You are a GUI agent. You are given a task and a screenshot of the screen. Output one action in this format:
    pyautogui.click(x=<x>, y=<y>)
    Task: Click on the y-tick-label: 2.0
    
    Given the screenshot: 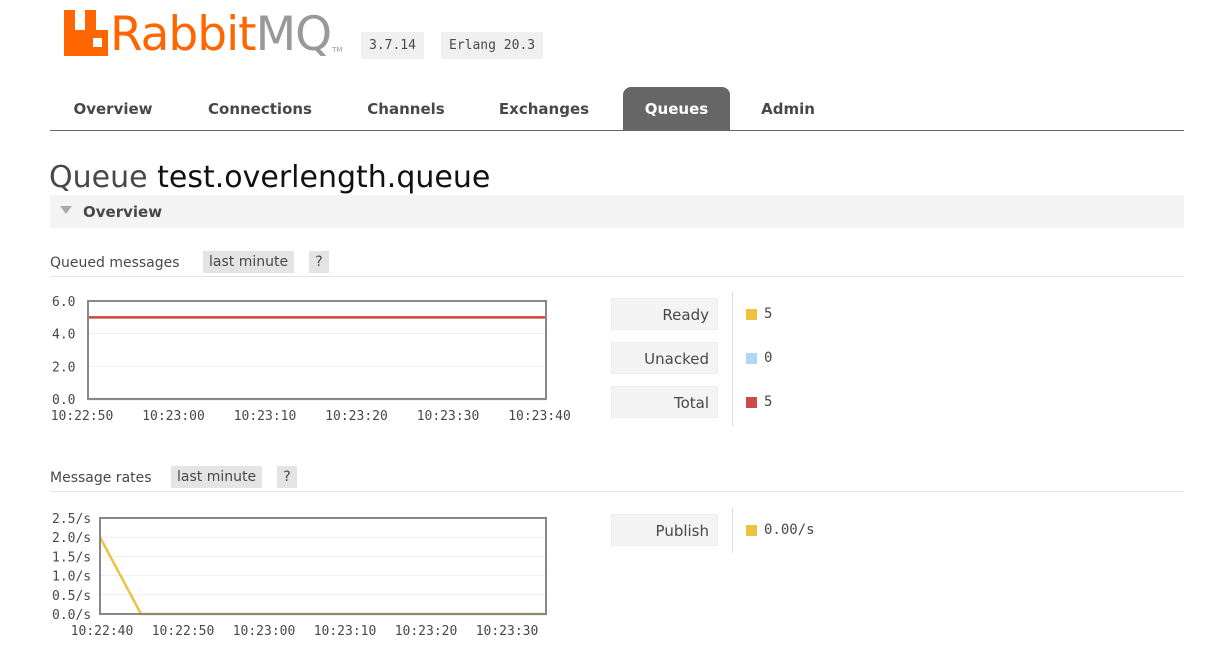 What is the action you would take?
    pyautogui.click(x=63, y=367)
    